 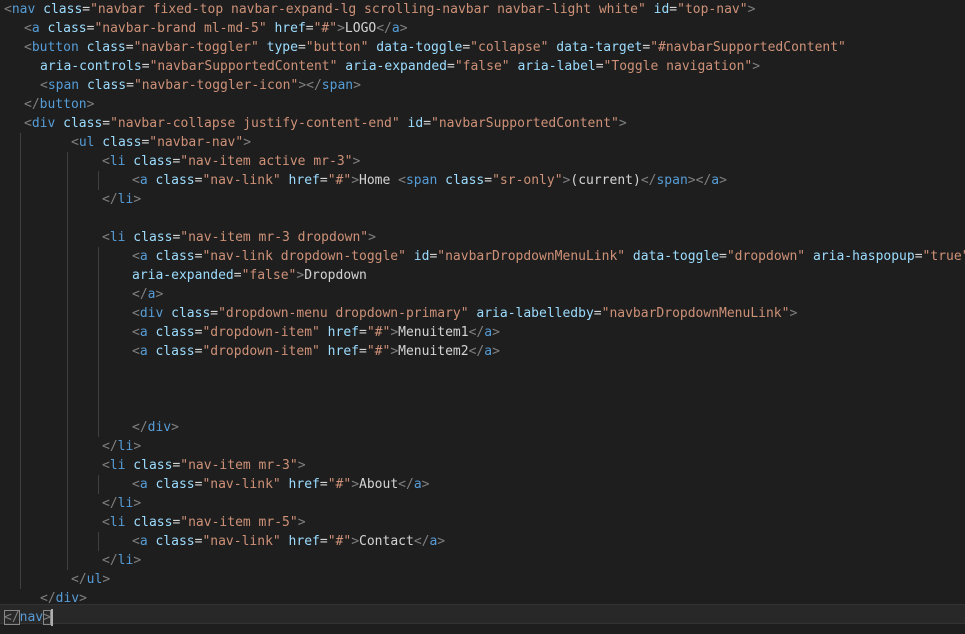 What do you see at coordinates (678, 66) in the screenshot?
I see `code-token: "Toggle navigation"` at bounding box center [678, 66].